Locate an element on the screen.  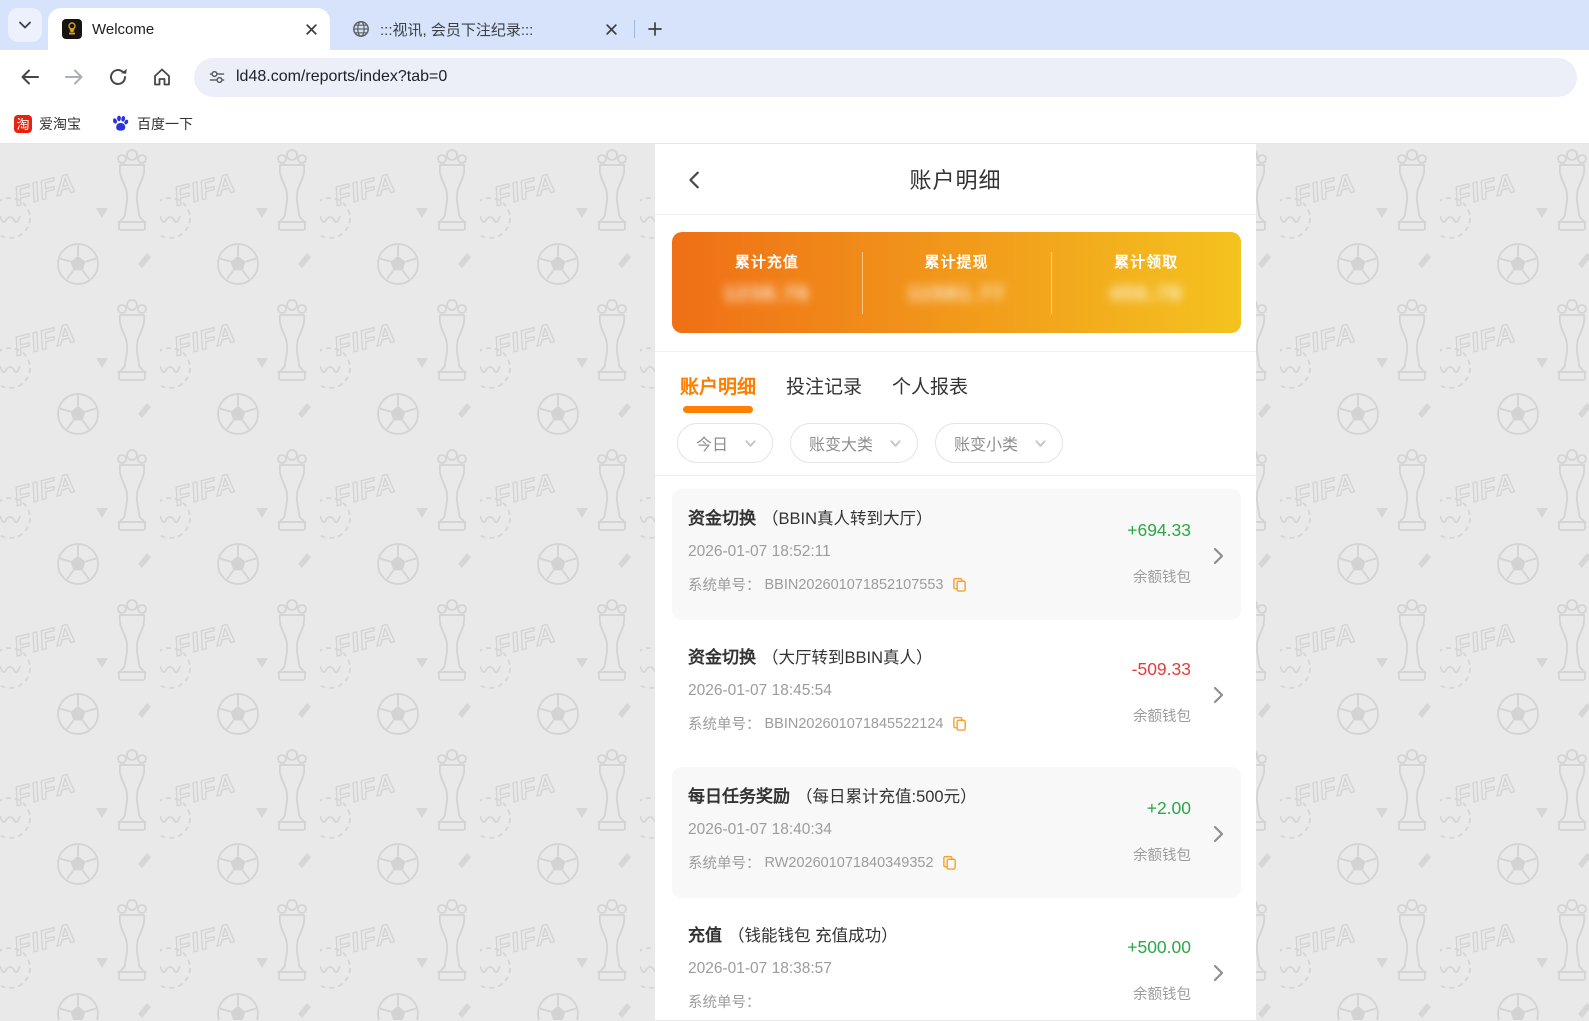
tab-title: :::视讯, 会员下注纪录::: is located at coordinates (457, 30).